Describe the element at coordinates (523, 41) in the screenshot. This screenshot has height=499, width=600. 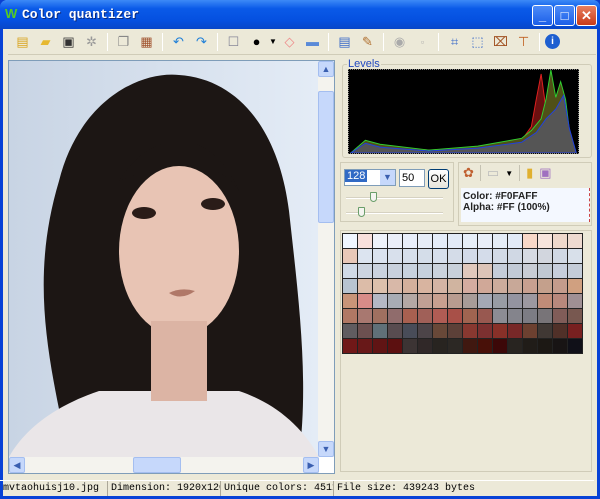
I see `resize-icon: ⊤` at that location.